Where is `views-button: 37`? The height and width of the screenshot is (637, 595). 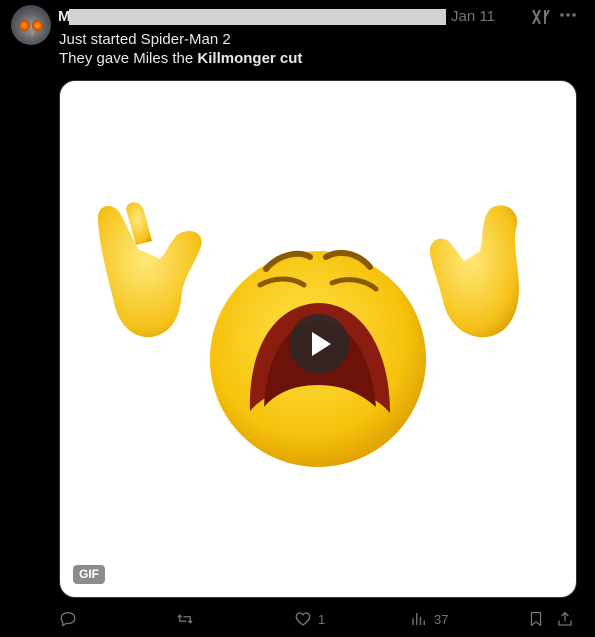 views-button: 37 is located at coordinates (429, 619).